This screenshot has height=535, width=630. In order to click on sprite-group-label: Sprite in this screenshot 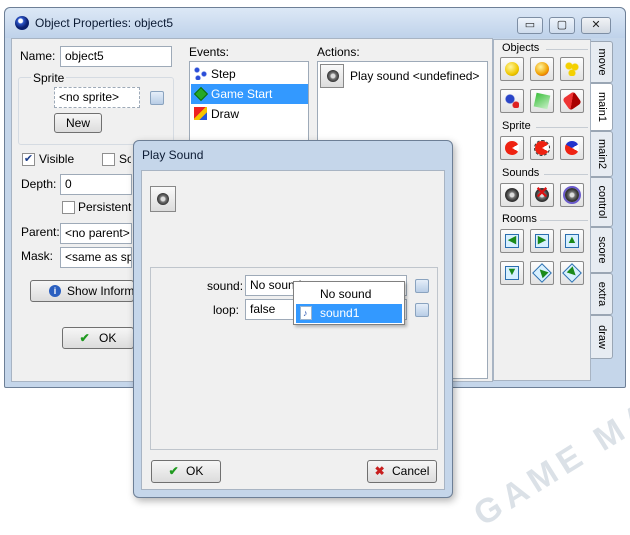, I will do `click(49, 78)`.